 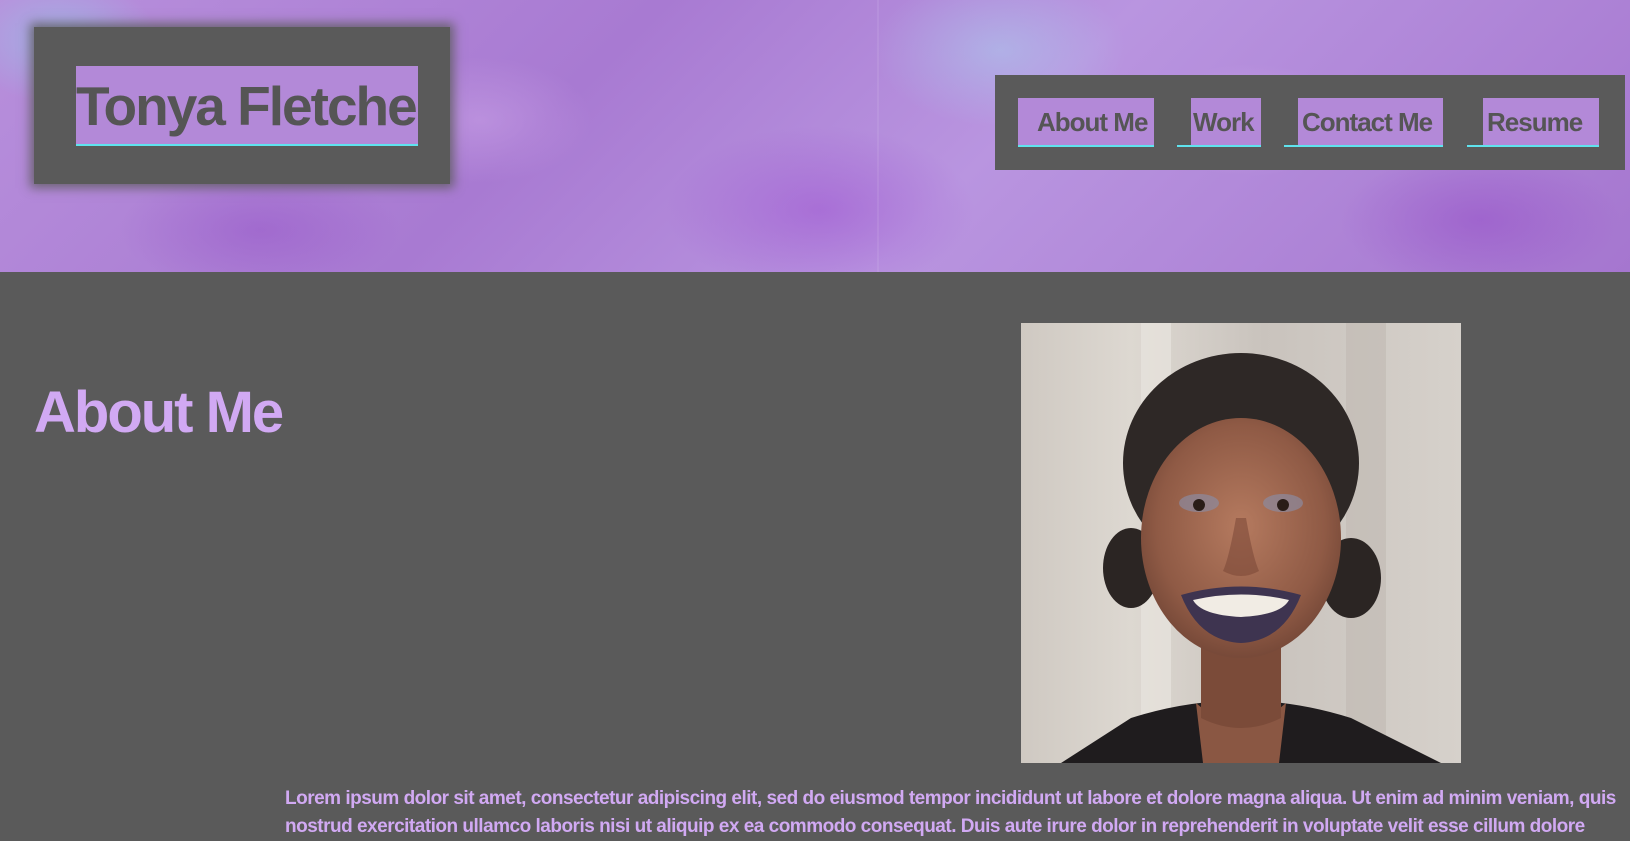 What do you see at coordinates (1241, 543) in the screenshot?
I see `profile-photo` at bounding box center [1241, 543].